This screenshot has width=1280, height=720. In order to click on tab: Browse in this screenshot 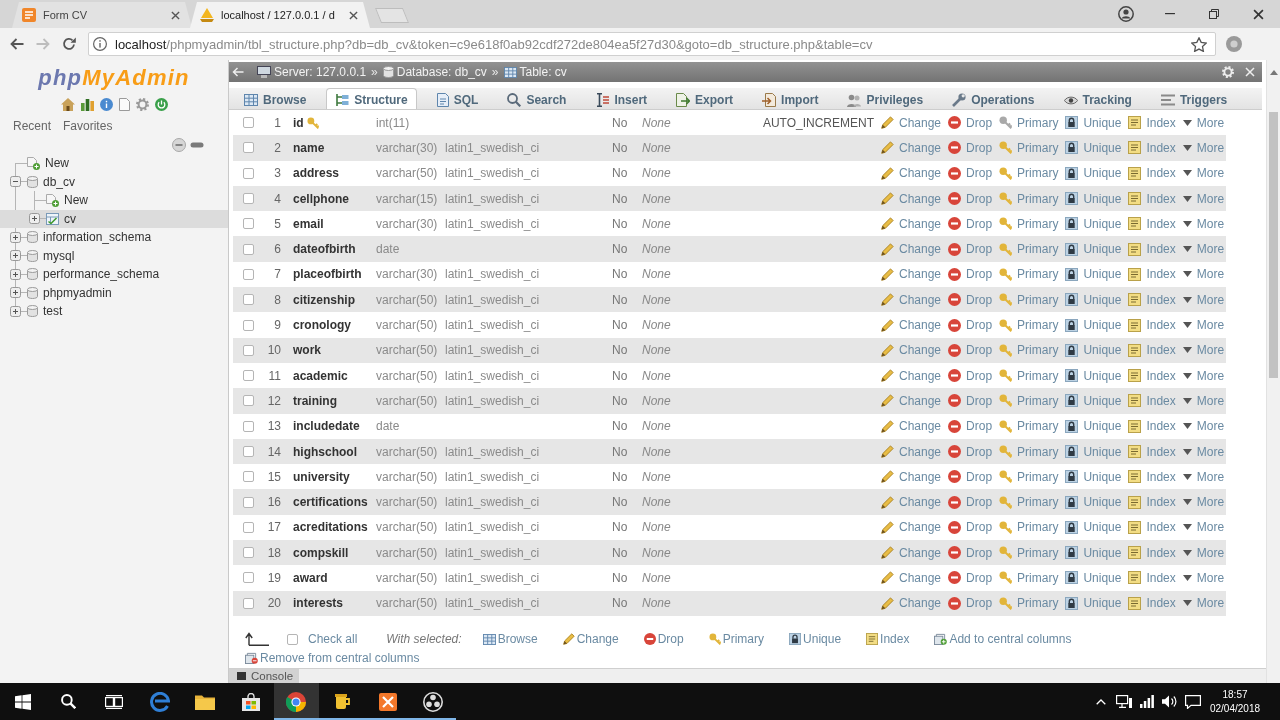, I will do `click(275, 98)`.